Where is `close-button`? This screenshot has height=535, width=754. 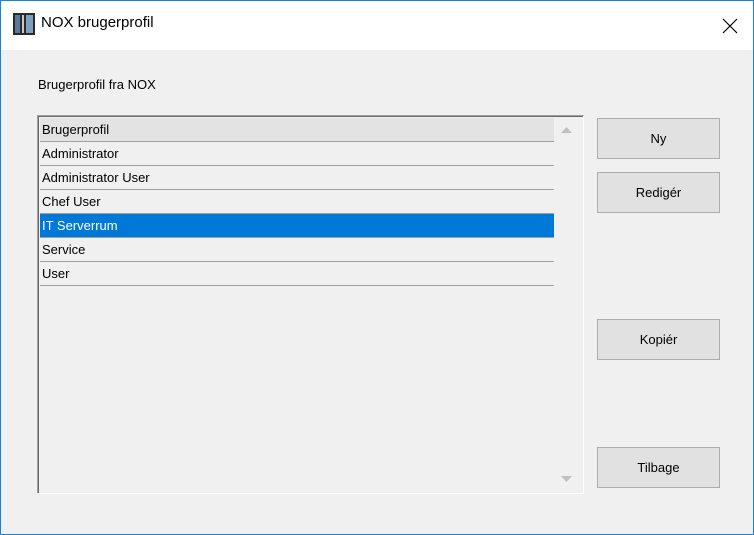 close-button is located at coordinates (730, 25).